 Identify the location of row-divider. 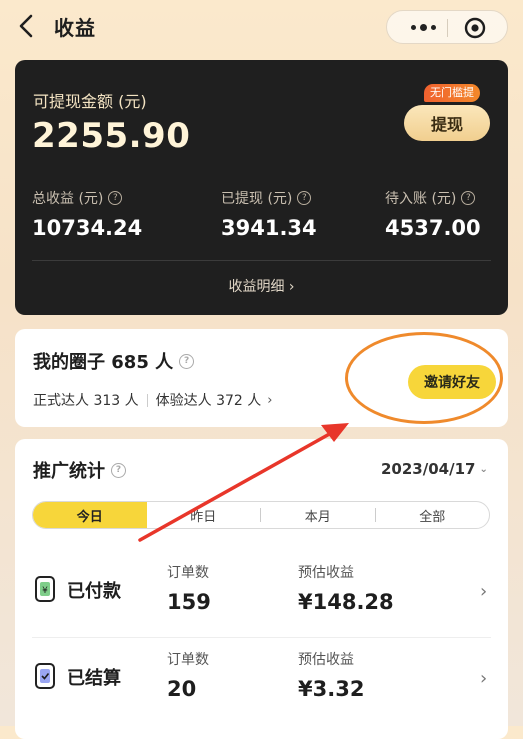
(261, 637).